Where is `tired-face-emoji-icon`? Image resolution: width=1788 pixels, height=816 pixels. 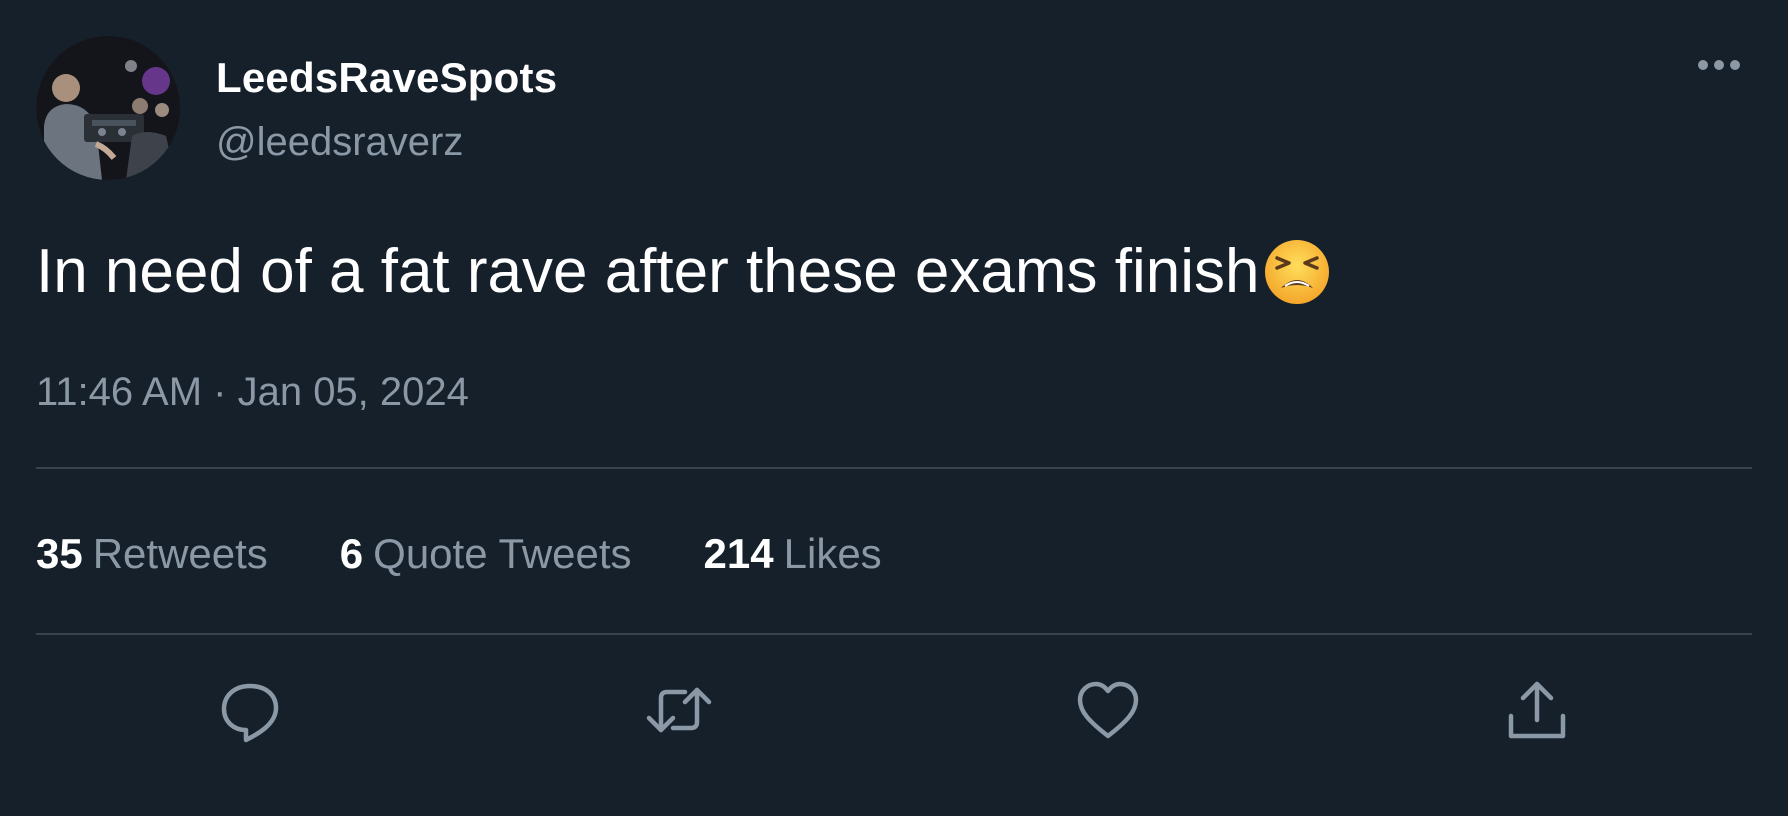
tired-face-emoji-icon is located at coordinates (1297, 272).